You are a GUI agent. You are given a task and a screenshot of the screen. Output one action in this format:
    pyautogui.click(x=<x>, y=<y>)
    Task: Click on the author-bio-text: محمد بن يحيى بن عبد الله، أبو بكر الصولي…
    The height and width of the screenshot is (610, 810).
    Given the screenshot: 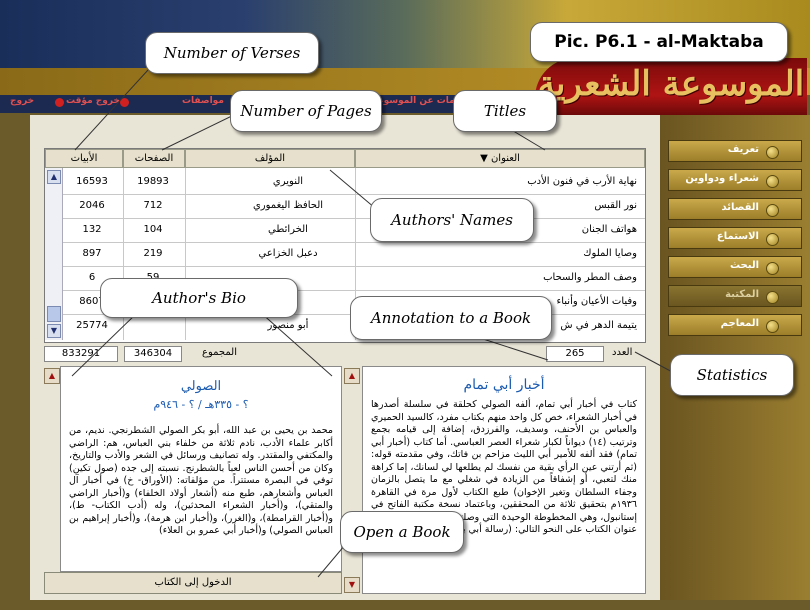 What is the action you would take?
    pyautogui.click(x=201, y=480)
    